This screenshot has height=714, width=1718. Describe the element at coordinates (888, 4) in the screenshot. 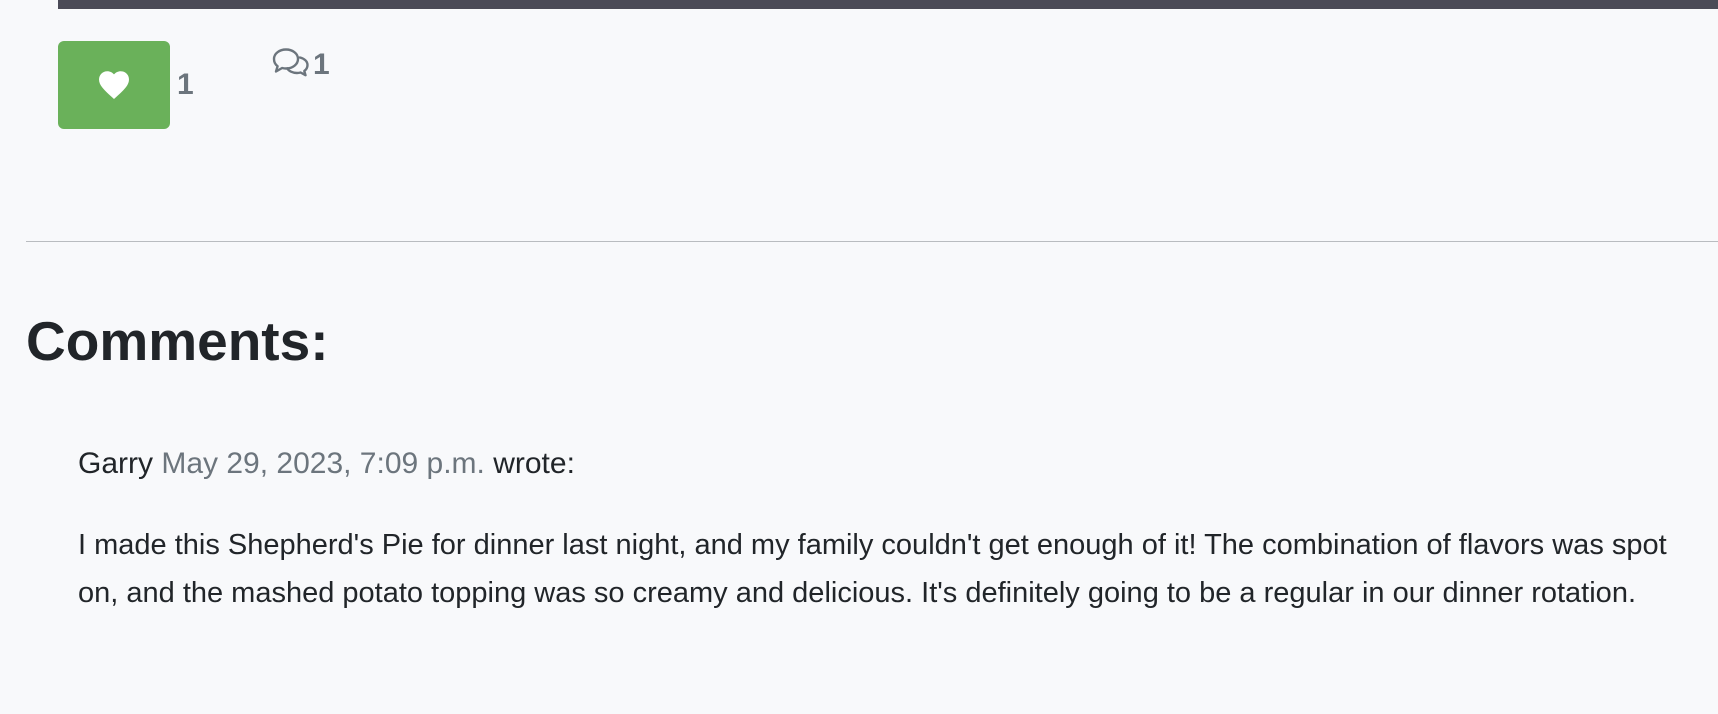

I see `recipe-content-bottom-edge` at that location.